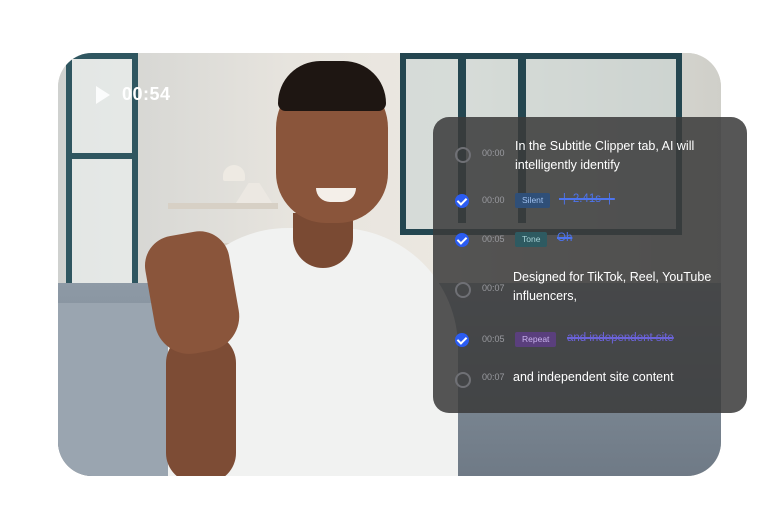 The height and width of the screenshot is (530, 780). What do you see at coordinates (620, 338) in the screenshot?
I see `removed-text: and independent site` at bounding box center [620, 338].